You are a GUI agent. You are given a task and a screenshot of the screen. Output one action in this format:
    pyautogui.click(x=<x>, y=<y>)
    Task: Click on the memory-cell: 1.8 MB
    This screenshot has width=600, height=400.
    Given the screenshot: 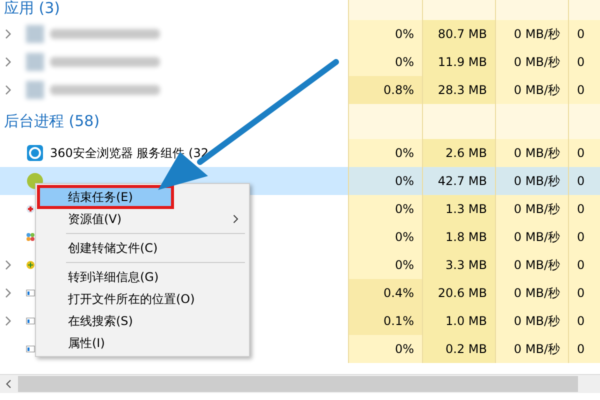 What is the action you would take?
    pyautogui.click(x=458, y=237)
    